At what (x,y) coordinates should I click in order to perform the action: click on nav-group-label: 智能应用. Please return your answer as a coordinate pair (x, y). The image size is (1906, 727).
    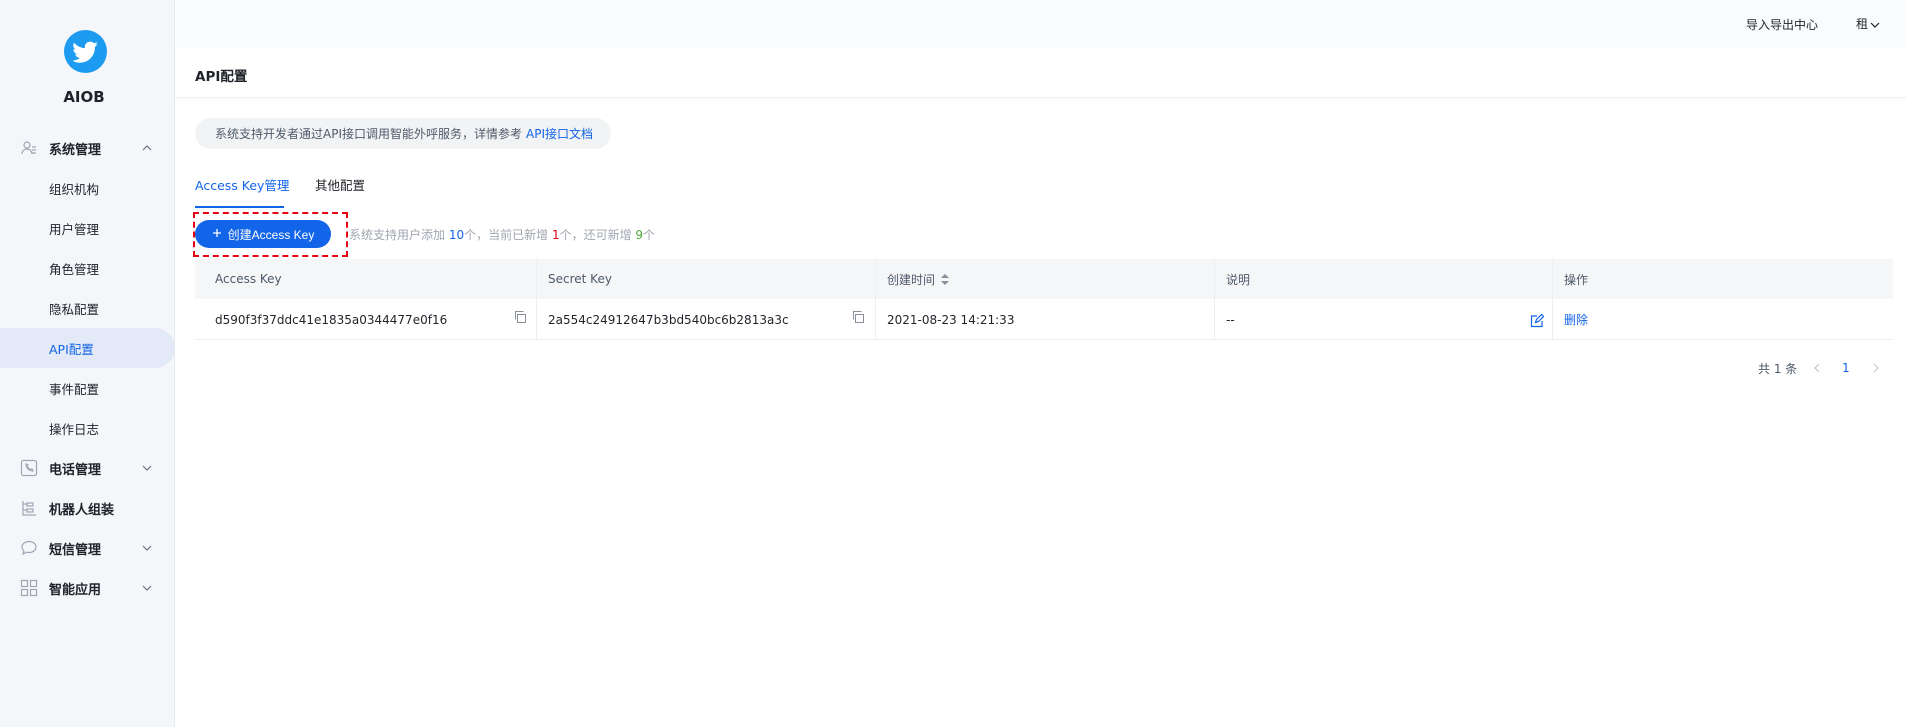
    Looking at the image, I should click on (75, 590).